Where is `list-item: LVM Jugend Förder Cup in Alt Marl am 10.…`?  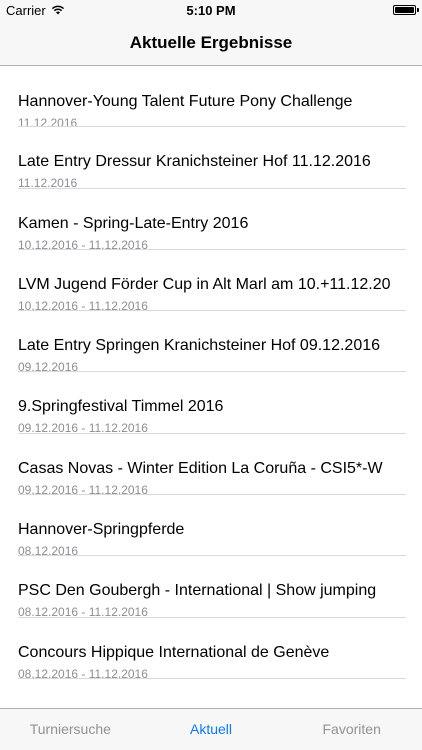
list-item: LVM Jugend Förder Cup in Alt Marl am 10.… is located at coordinates (211, 281).